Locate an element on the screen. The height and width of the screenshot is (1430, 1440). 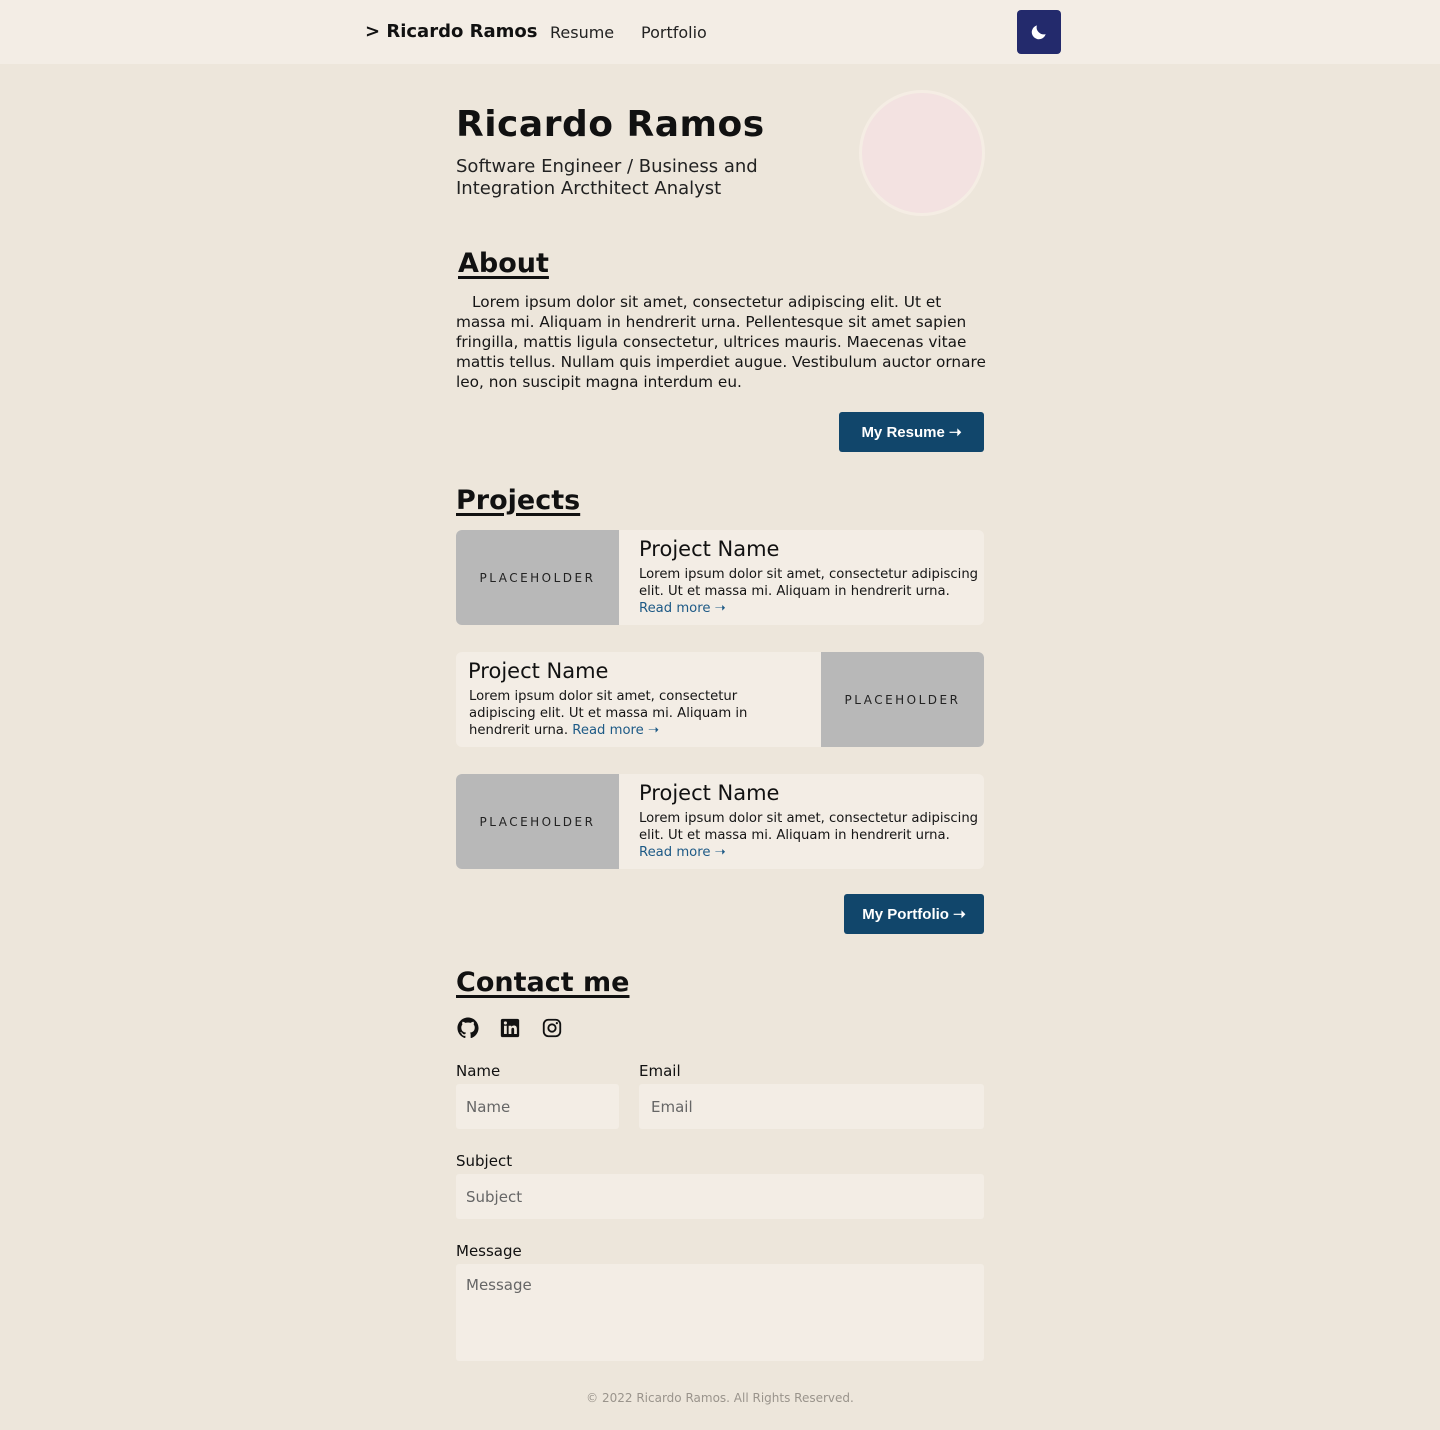
github-icon is located at coordinates (468, 1028).